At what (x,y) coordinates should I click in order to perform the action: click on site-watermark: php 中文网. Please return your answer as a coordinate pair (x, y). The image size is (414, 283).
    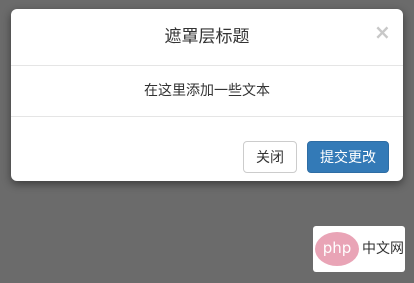
    Looking at the image, I should click on (359, 249).